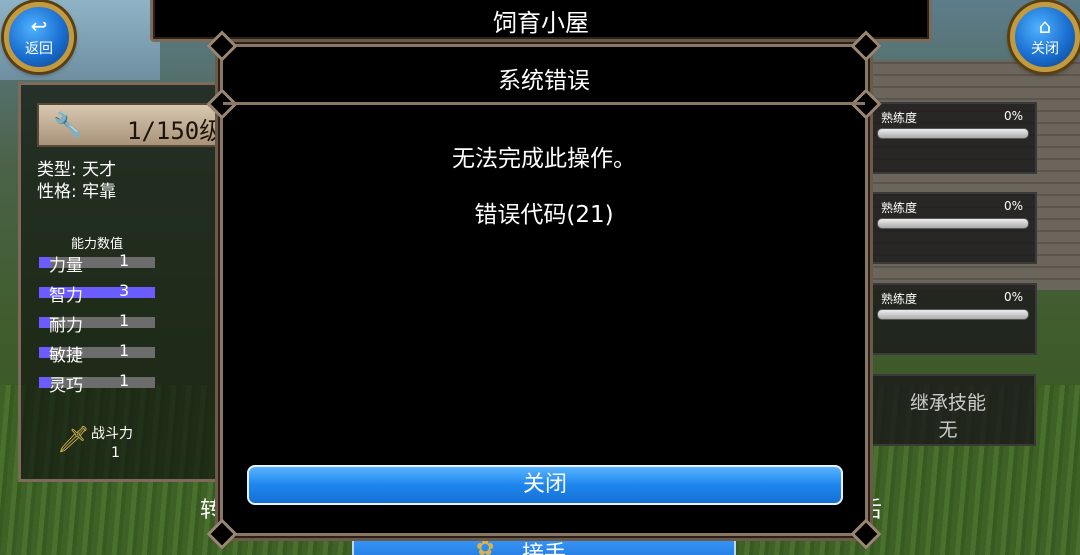 The width and height of the screenshot is (1080, 555). I want to click on personality-line: 性格: 牢靠, so click(77, 192).